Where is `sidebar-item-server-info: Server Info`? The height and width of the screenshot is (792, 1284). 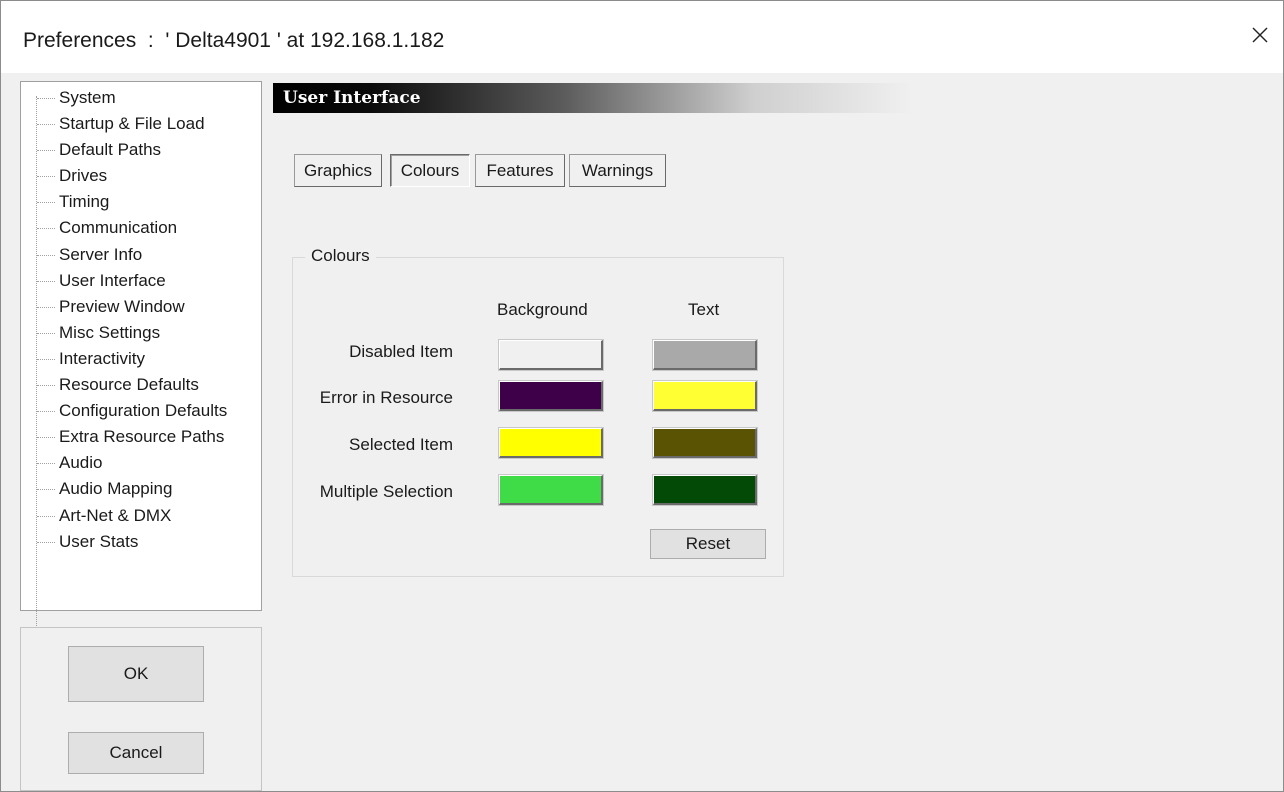
sidebar-item-server-info: Server Info is located at coordinates (124, 257).